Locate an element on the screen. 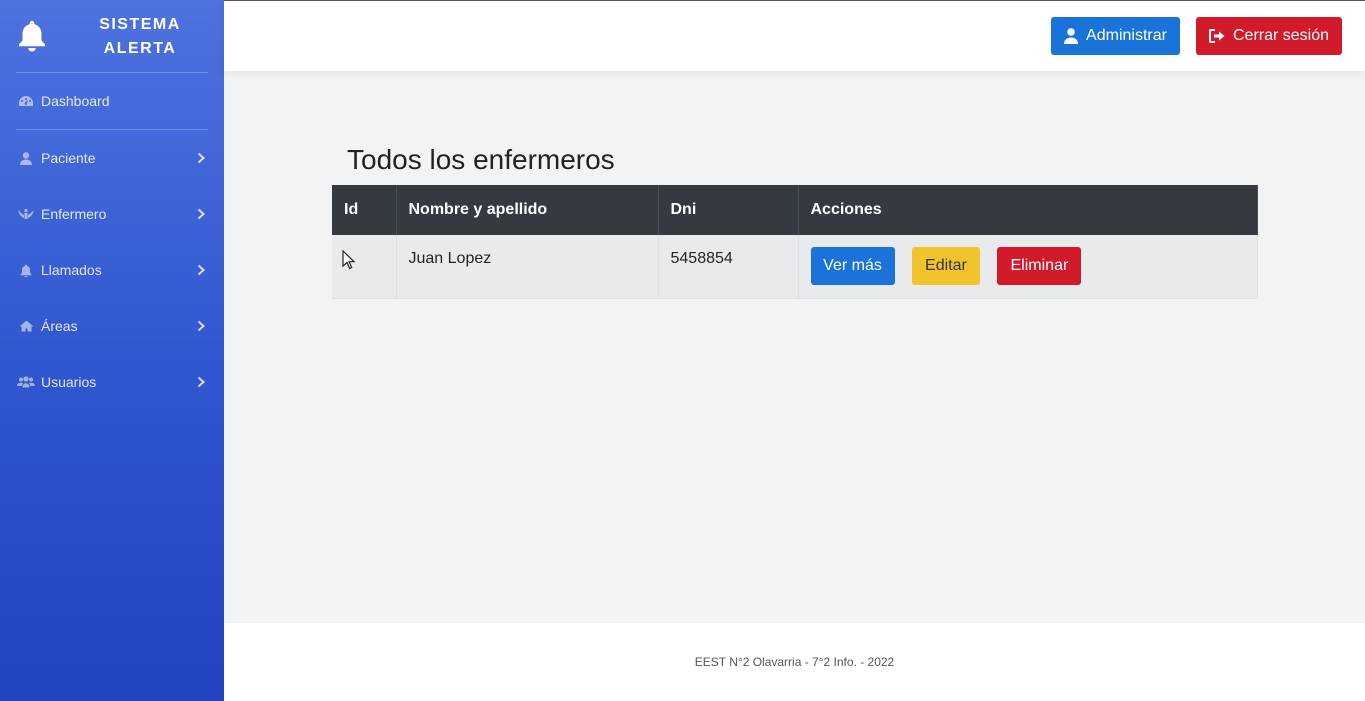 The image size is (1365, 701). users-icon is located at coordinates (26, 382).